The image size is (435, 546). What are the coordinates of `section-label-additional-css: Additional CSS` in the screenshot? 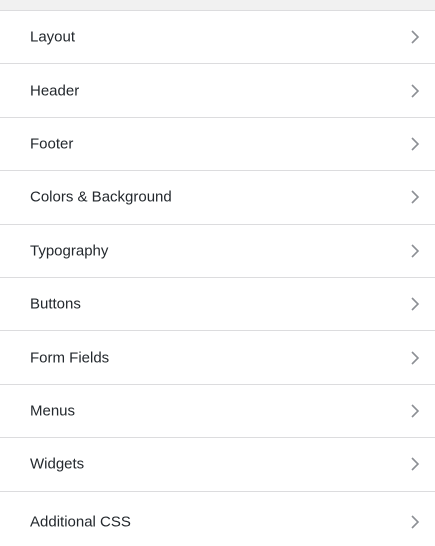 It's located at (80, 522).